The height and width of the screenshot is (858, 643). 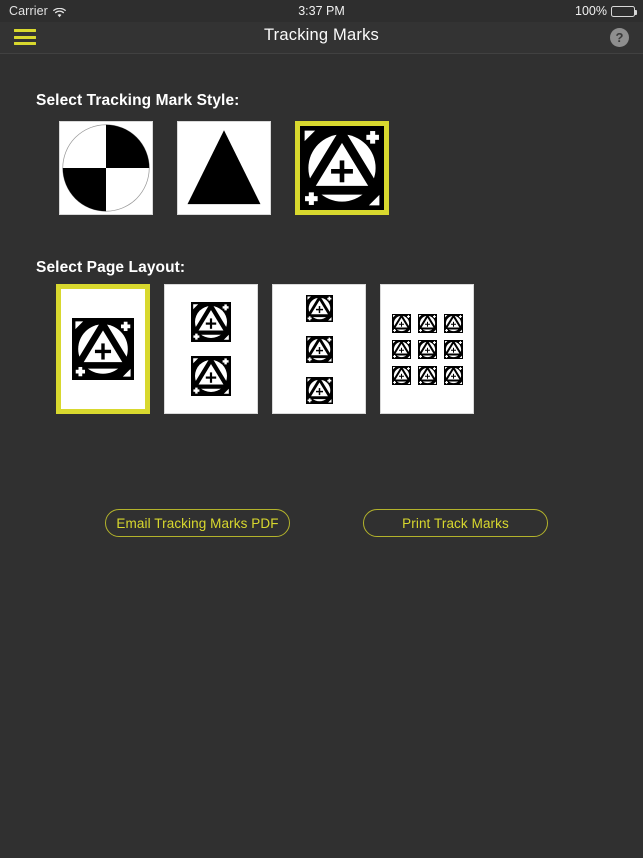 I want to click on style-option-row, so click(x=224, y=168).